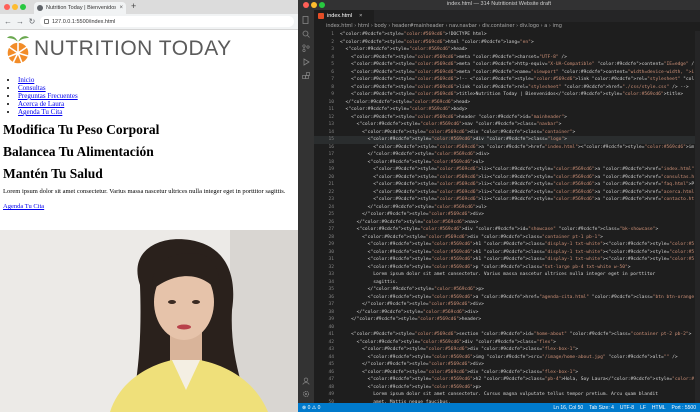 The height and width of the screenshot is (412, 700). What do you see at coordinates (46, 21) in the screenshot?
I see `site-info-icon` at bounding box center [46, 21].